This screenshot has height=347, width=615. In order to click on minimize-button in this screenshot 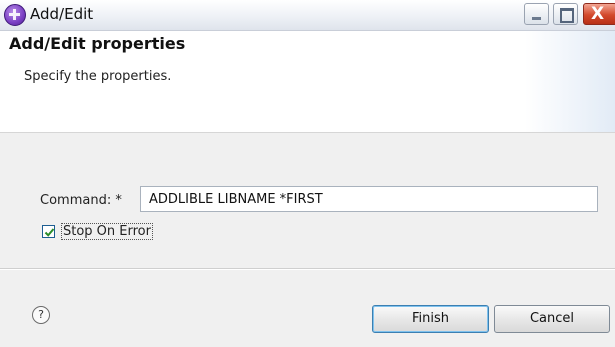, I will do `click(536, 14)`.